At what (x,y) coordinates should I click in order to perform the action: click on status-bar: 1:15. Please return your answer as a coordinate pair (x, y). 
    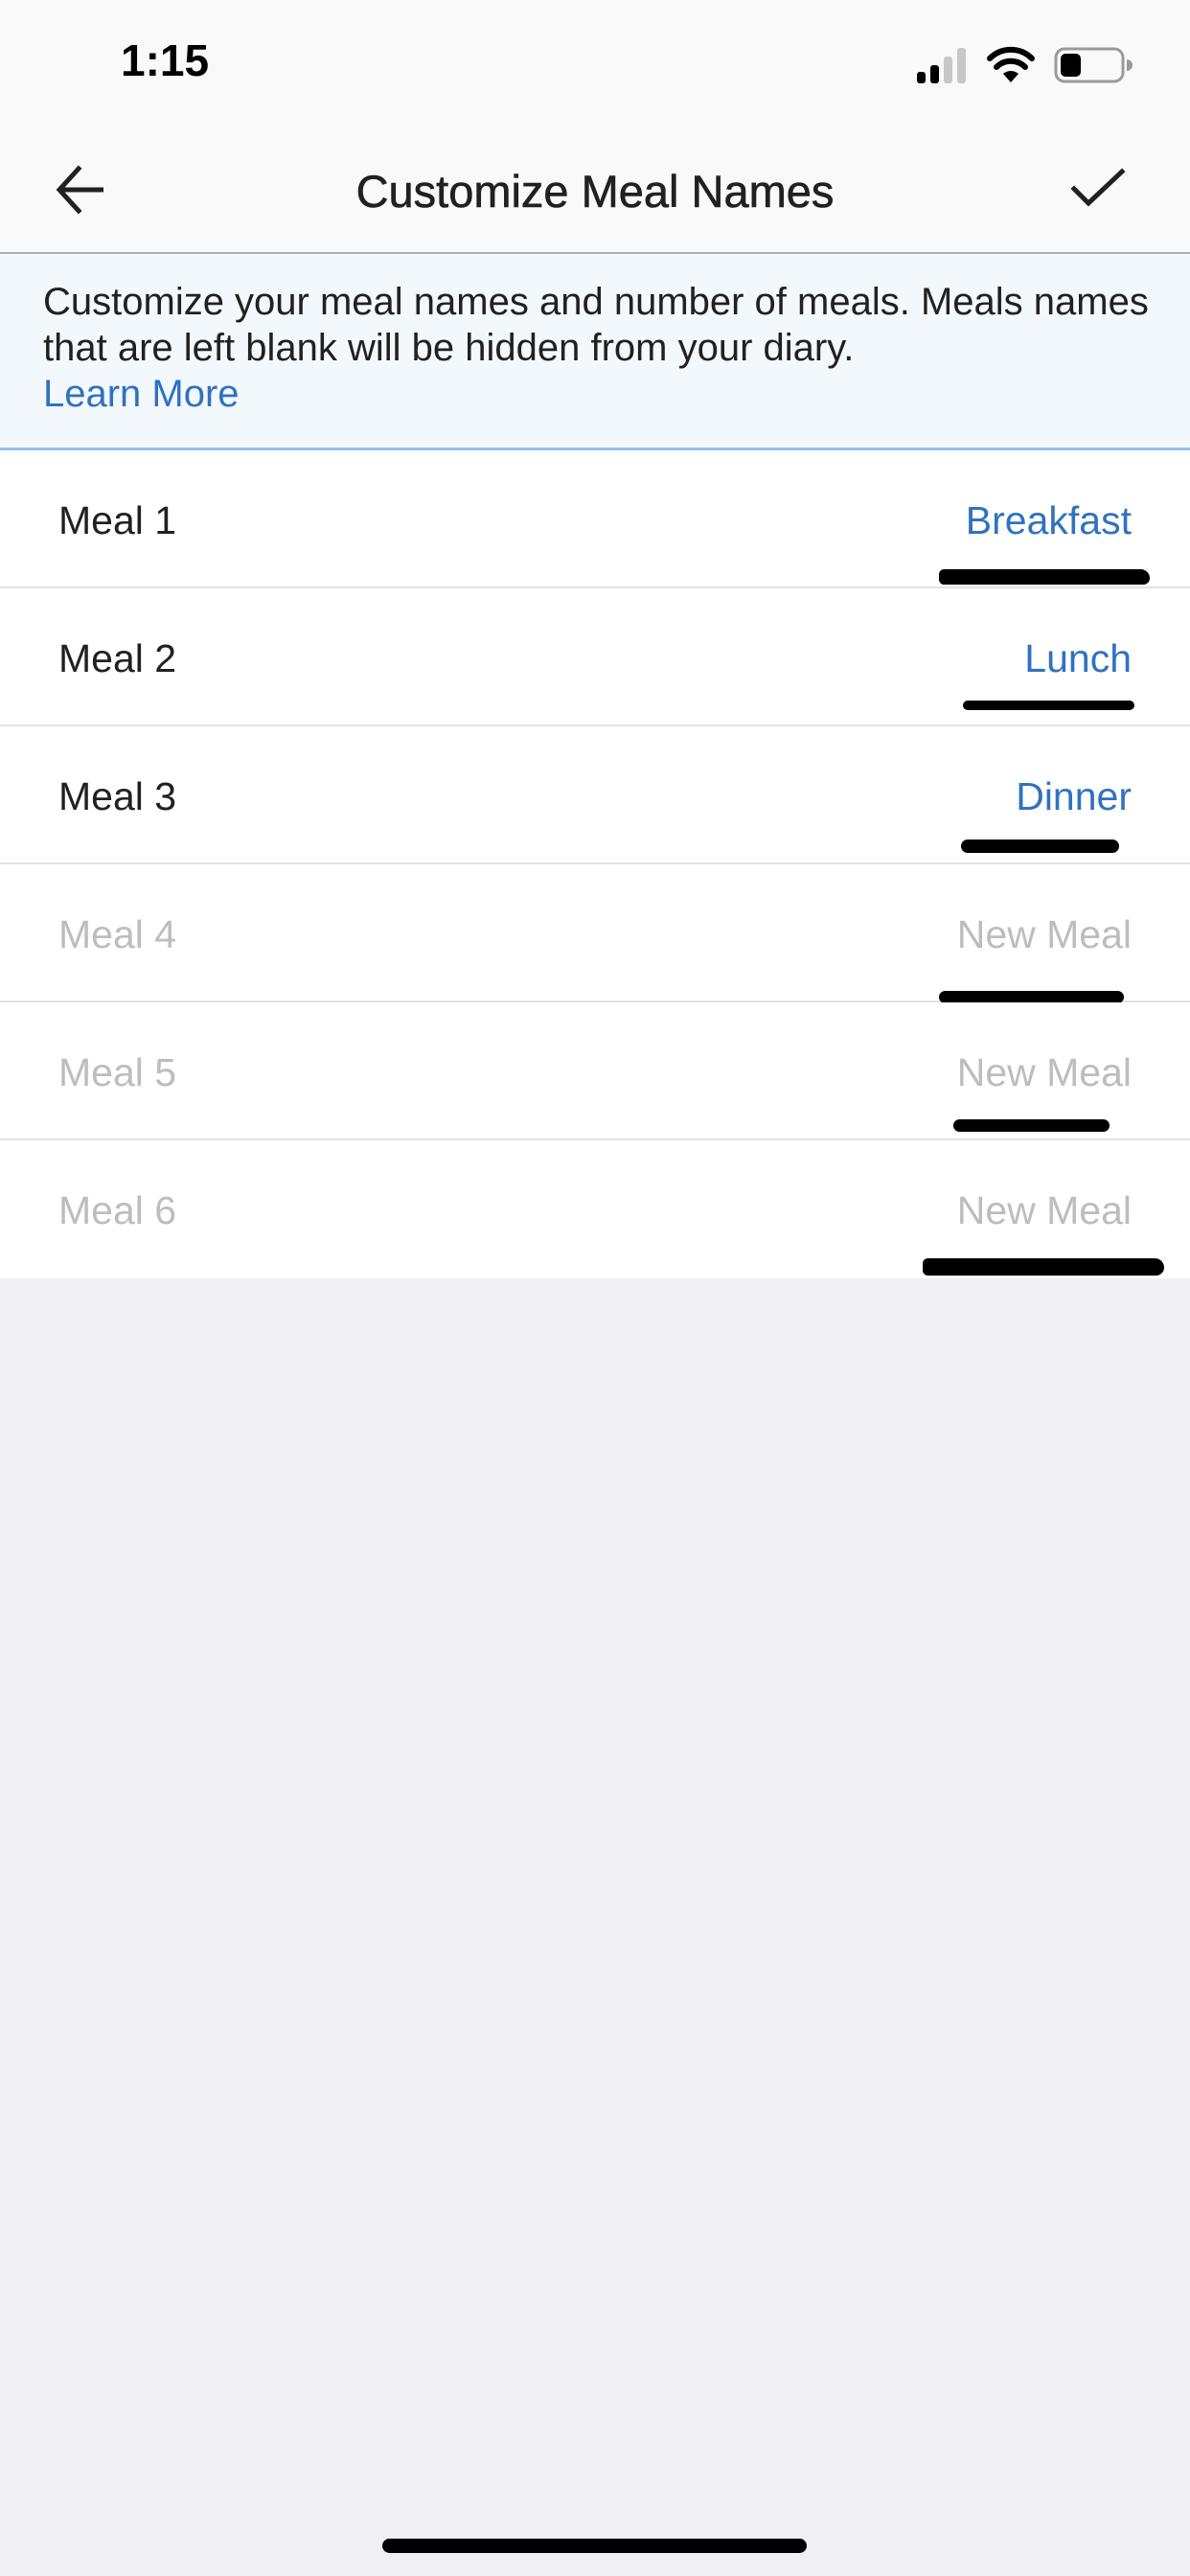
    Looking at the image, I should click on (595, 63).